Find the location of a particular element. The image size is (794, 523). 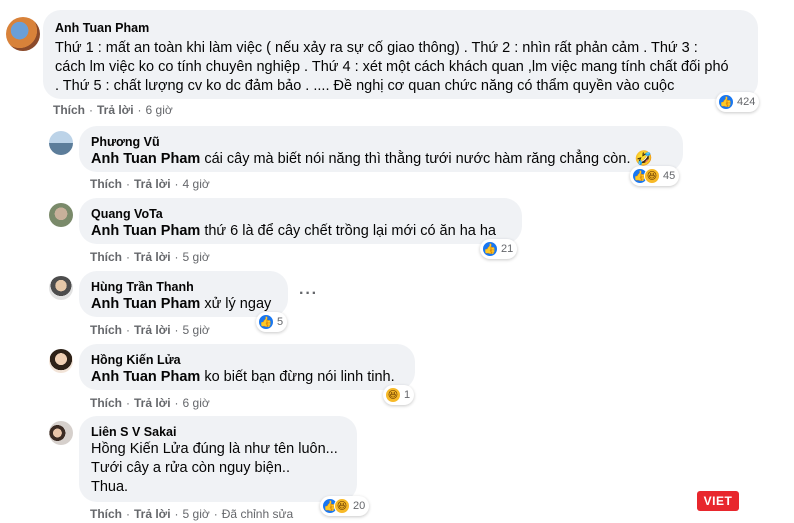

comment-author: Liên S V Sakai is located at coordinates (218, 432).